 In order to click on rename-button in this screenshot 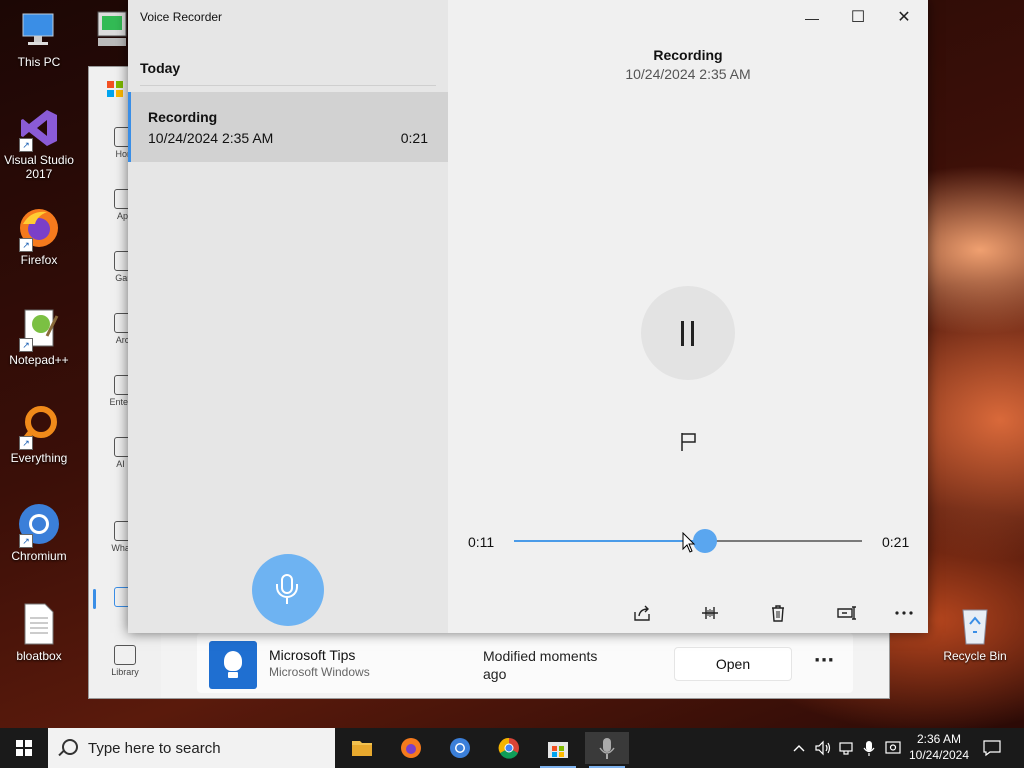, I will do `click(846, 613)`.